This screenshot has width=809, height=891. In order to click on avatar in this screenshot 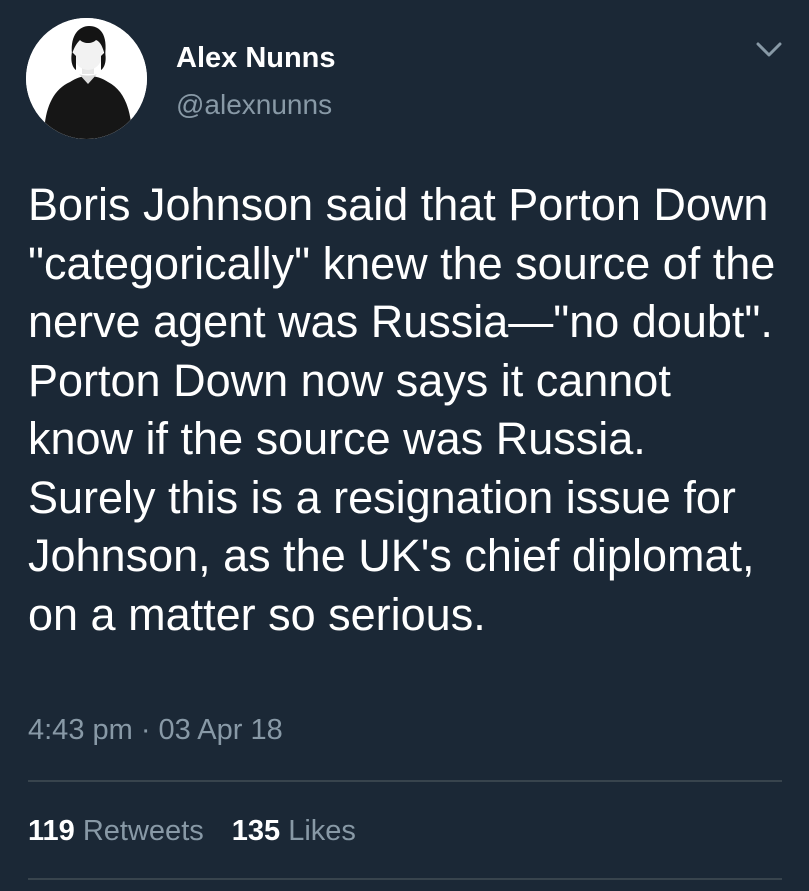, I will do `click(86, 78)`.